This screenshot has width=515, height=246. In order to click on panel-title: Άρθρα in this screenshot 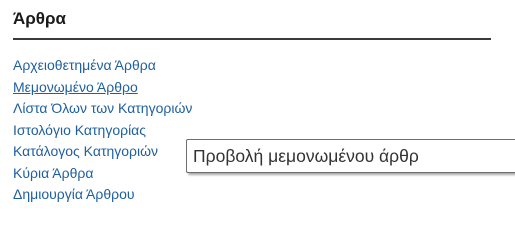, I will do `click(39, 18)`.